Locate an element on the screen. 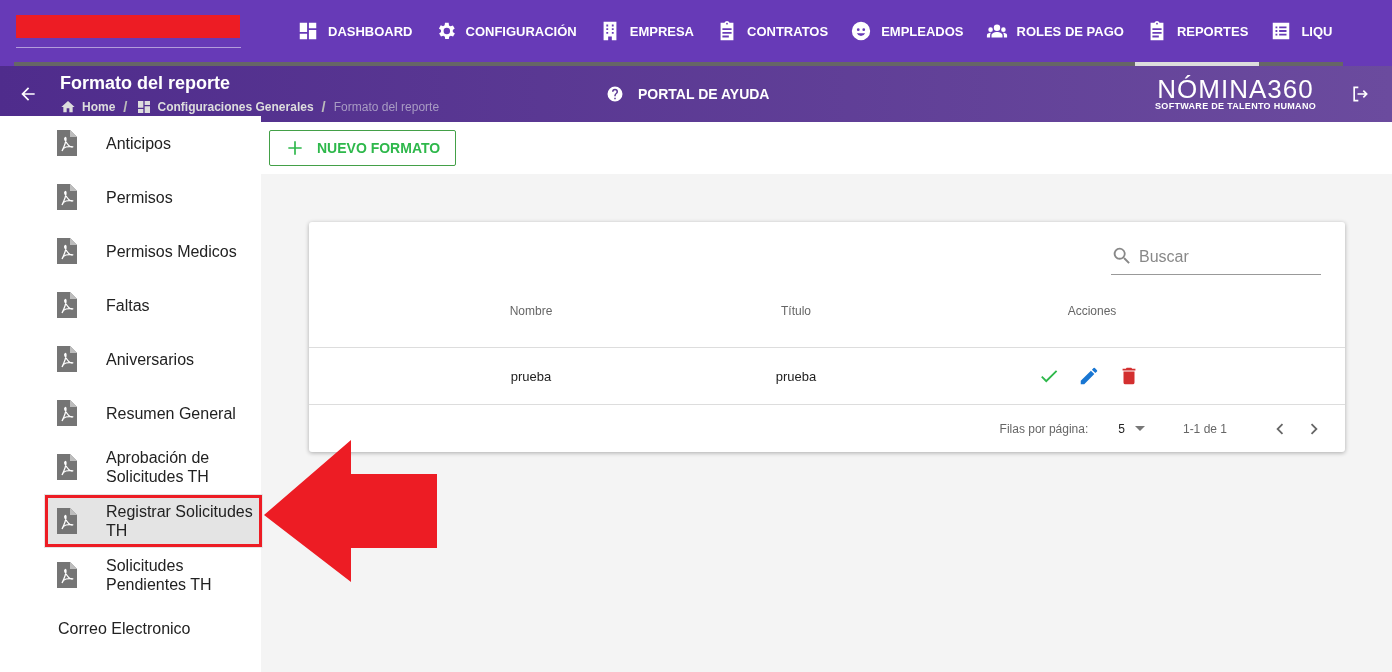 The height and width of the screenshot is (672, 1392). breadcrumb-link: Configuraciones Generales is located at coordinates (235, 106).